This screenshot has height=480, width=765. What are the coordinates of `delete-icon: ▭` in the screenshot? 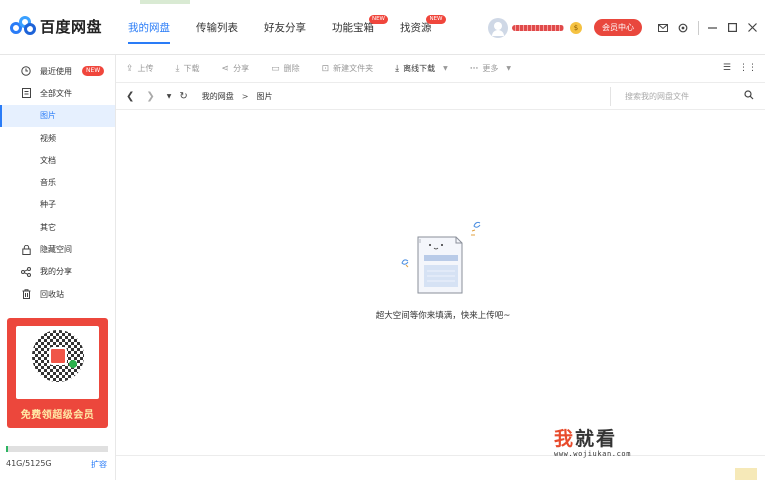 It's located at (275, 68).